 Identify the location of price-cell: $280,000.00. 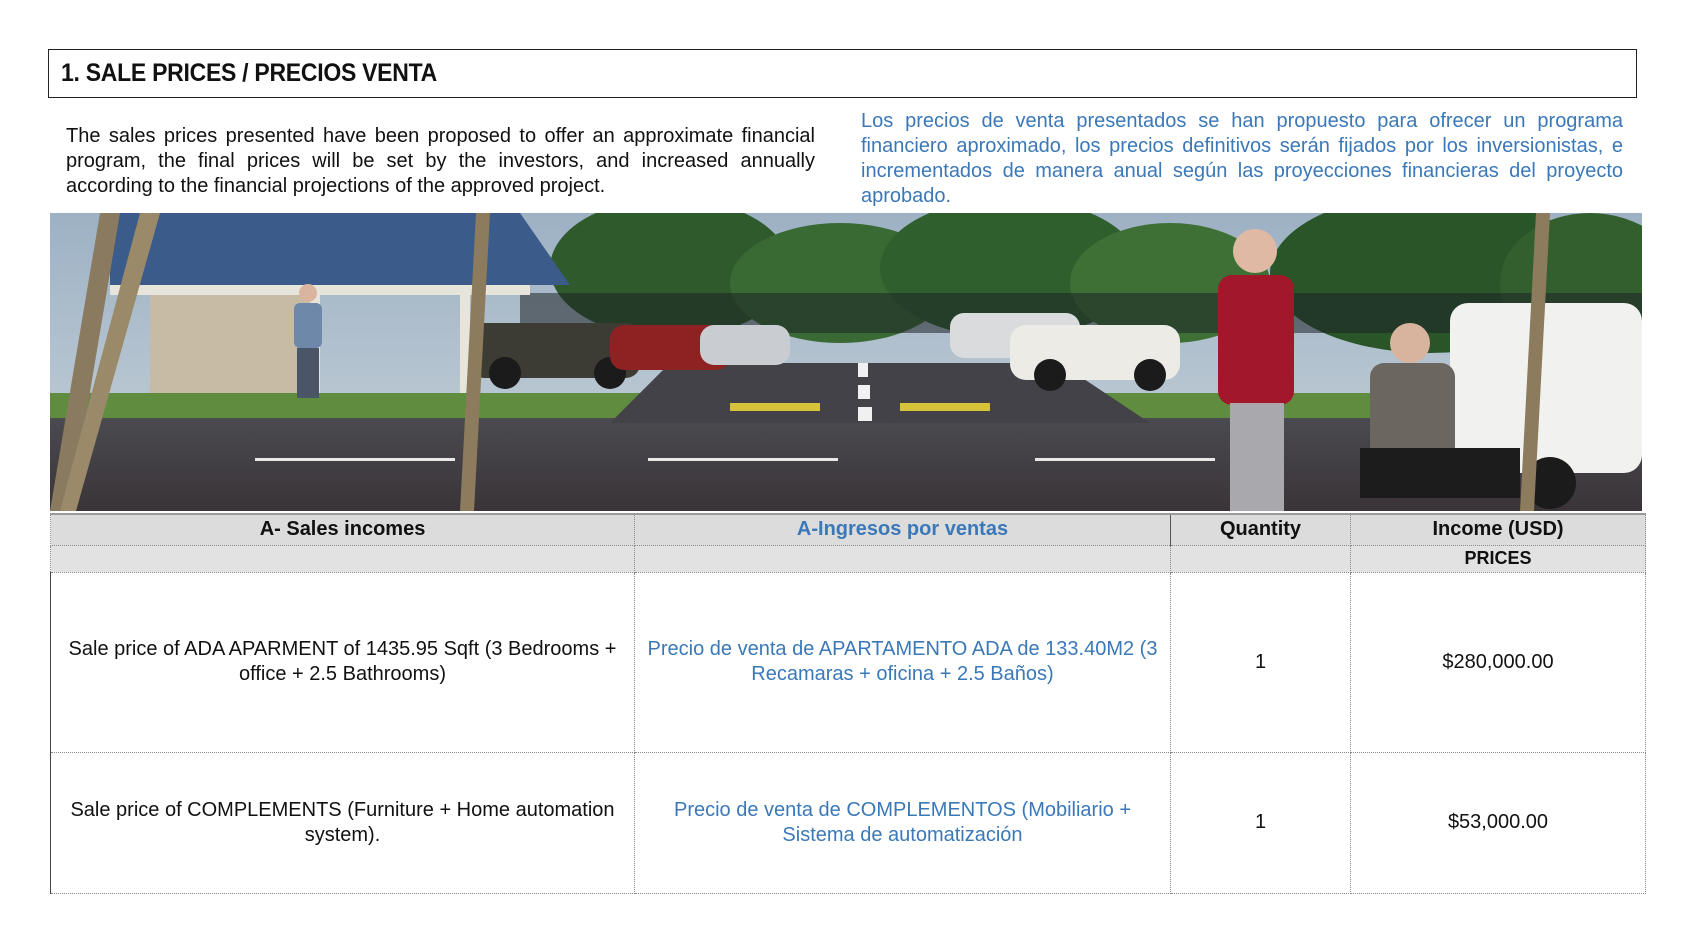
(1498, 662).